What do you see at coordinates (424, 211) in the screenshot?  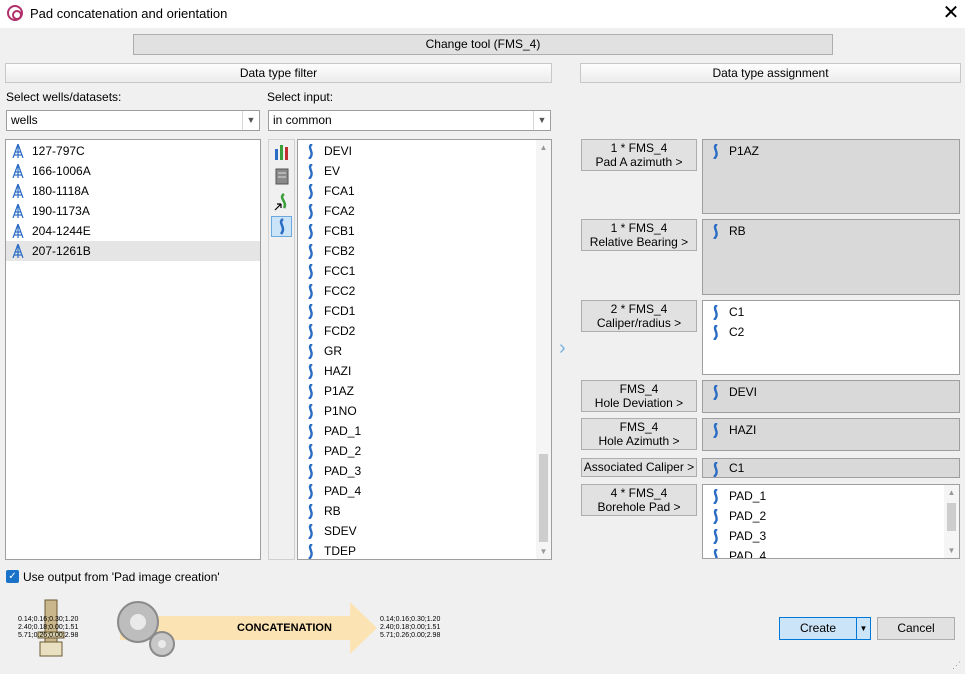 I see `curve-item: FCA2` at bounding box center [424, 211].